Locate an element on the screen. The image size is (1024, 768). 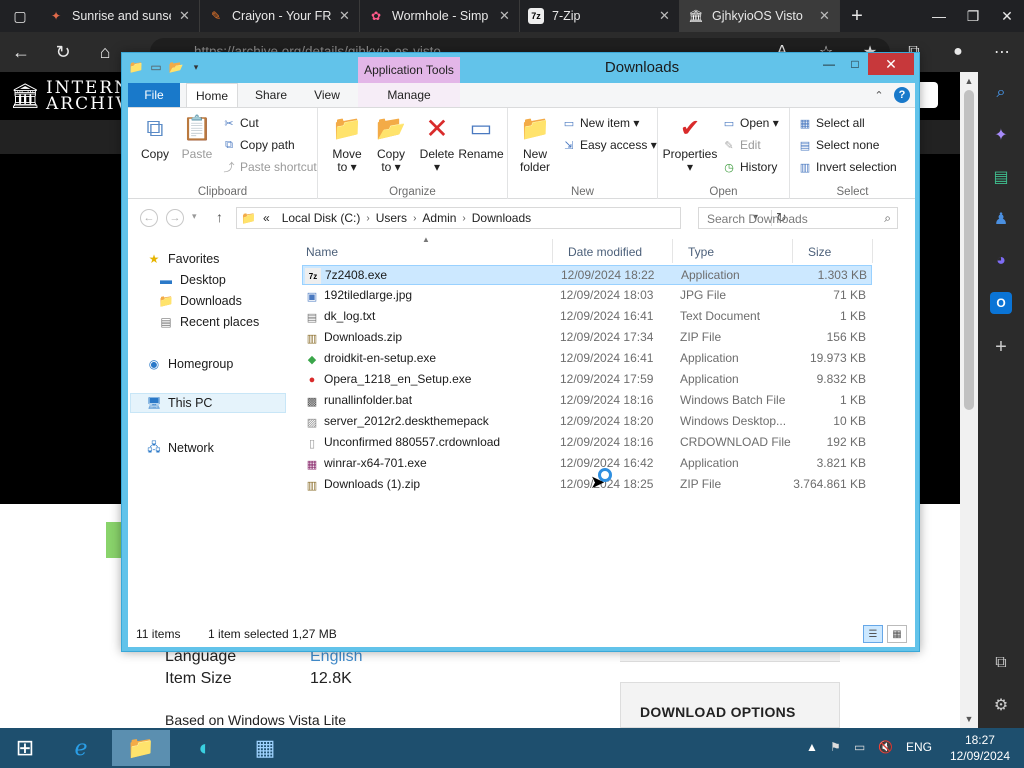
help-icon: ? is located at coordinates (902, 95).